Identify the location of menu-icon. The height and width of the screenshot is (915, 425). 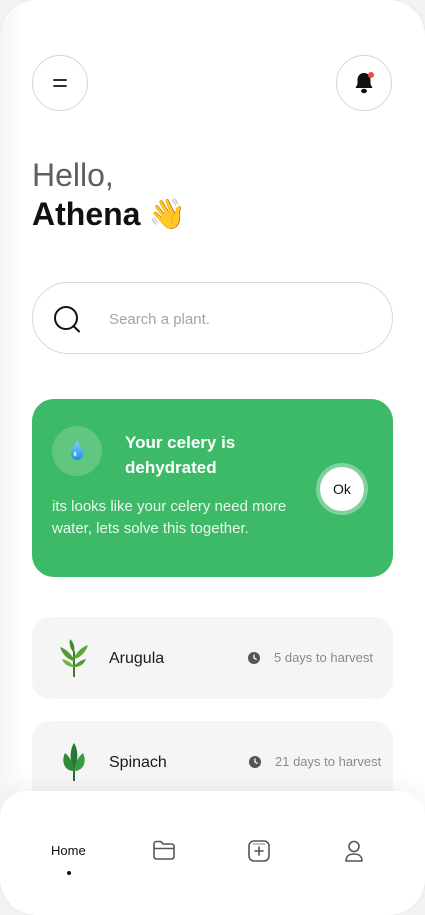
(60, 83).